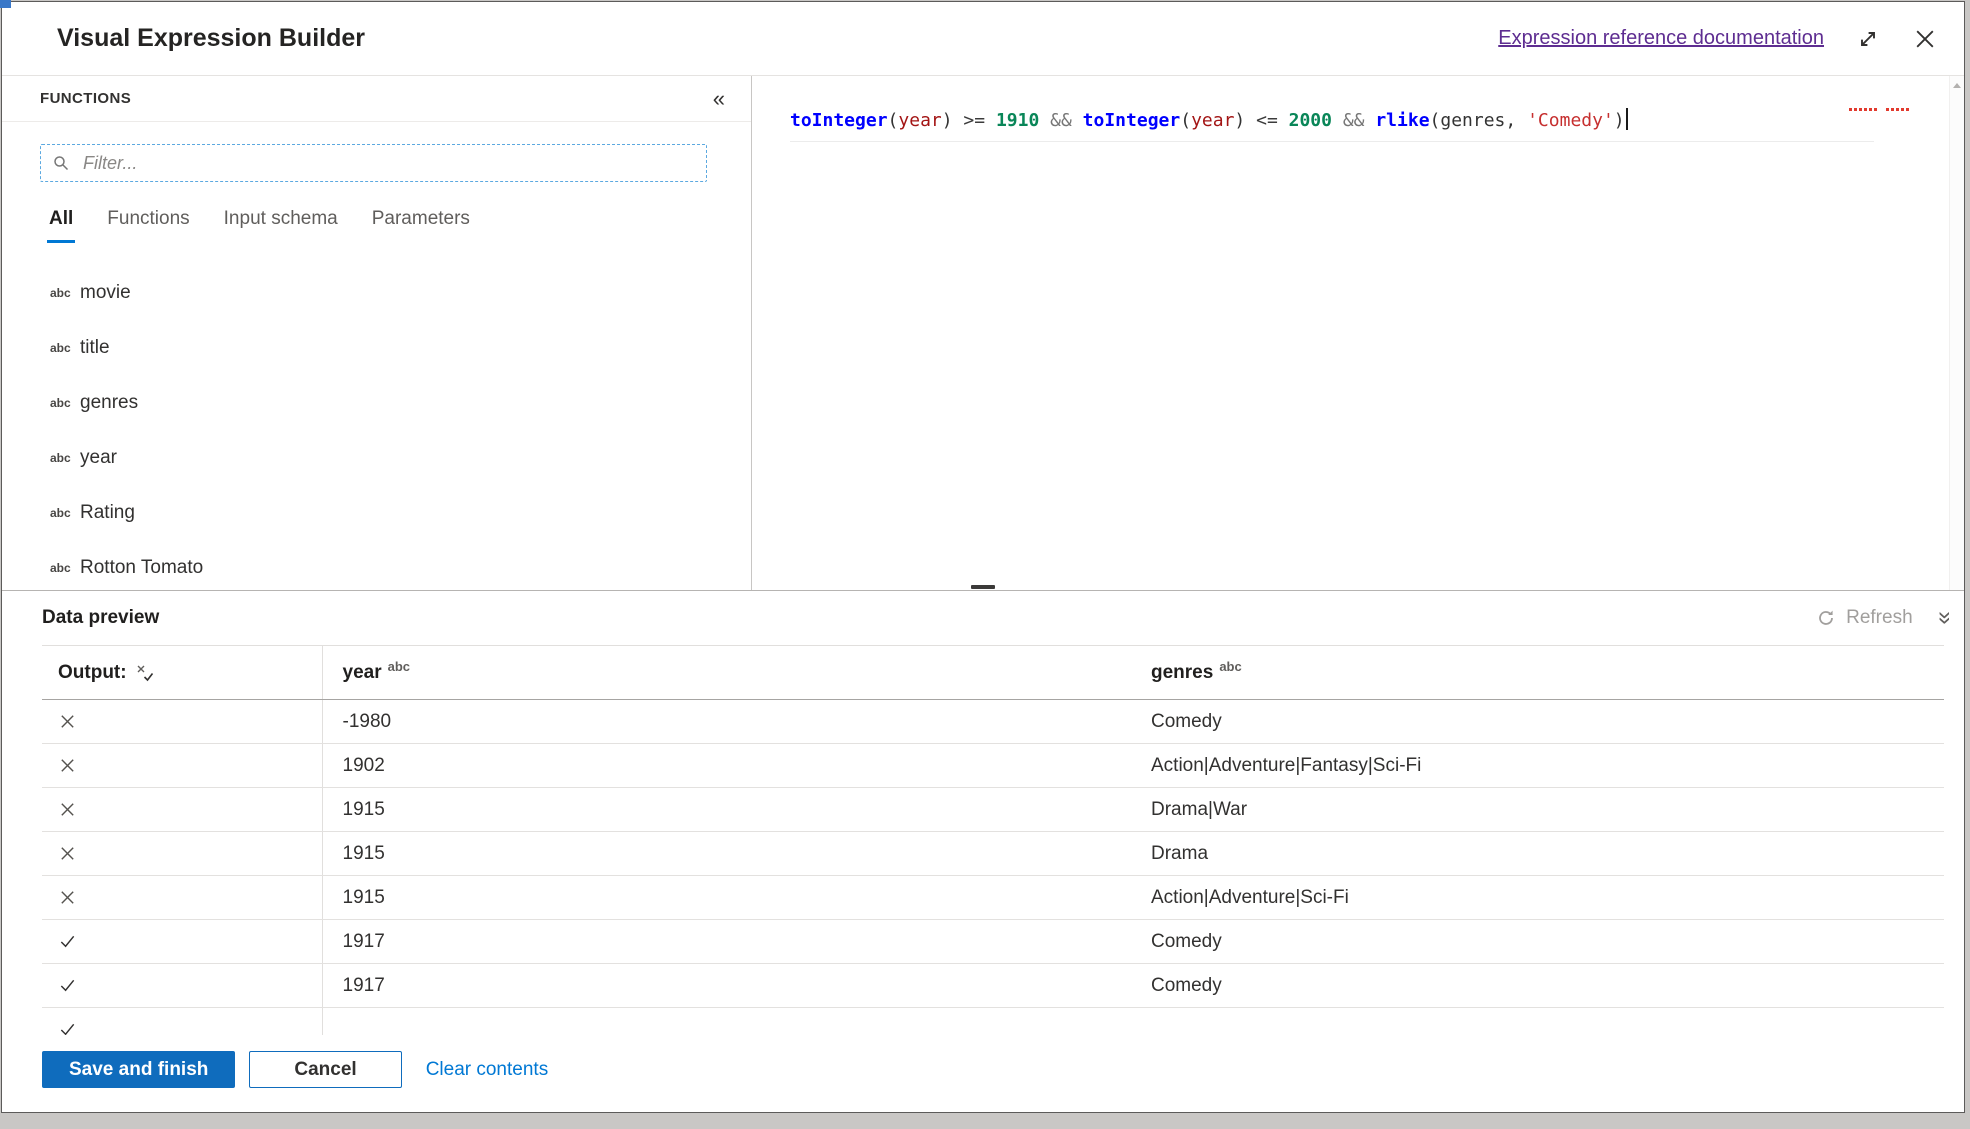 The height and width of the screenshot is (1129, 1970). What do you see at coordinates (421, 225) in the screenshot?
I see `tab-parameters: Parameters` at bounding box center [421, 225].